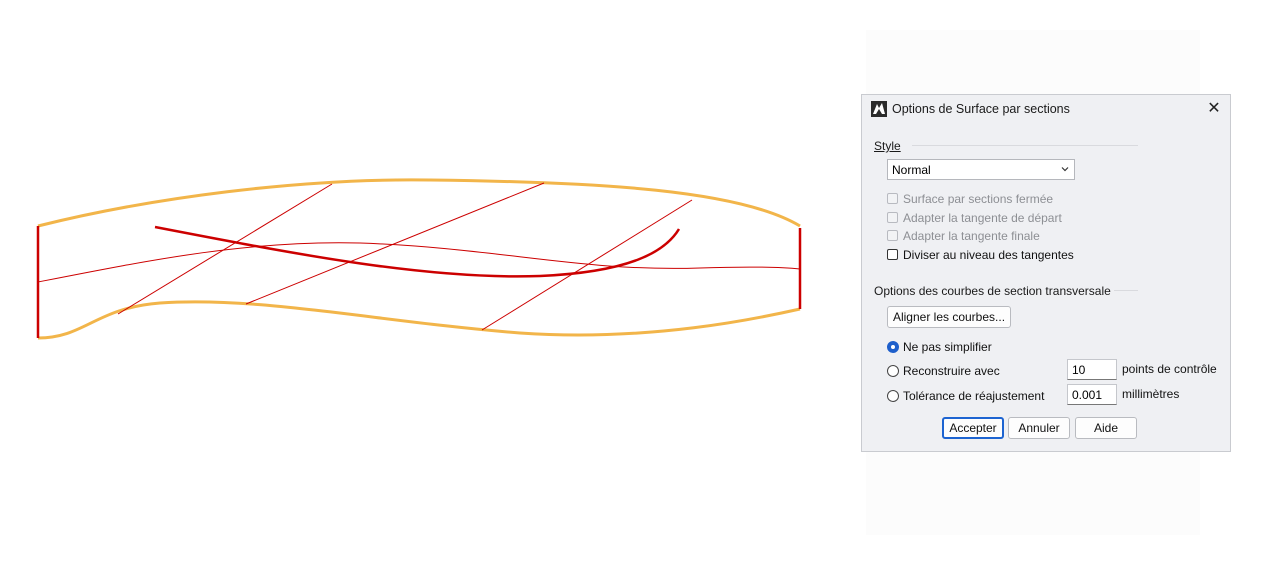 This screenshot has width=1279, height=570. I want to click on style-select: Normal, so click(981, 169).